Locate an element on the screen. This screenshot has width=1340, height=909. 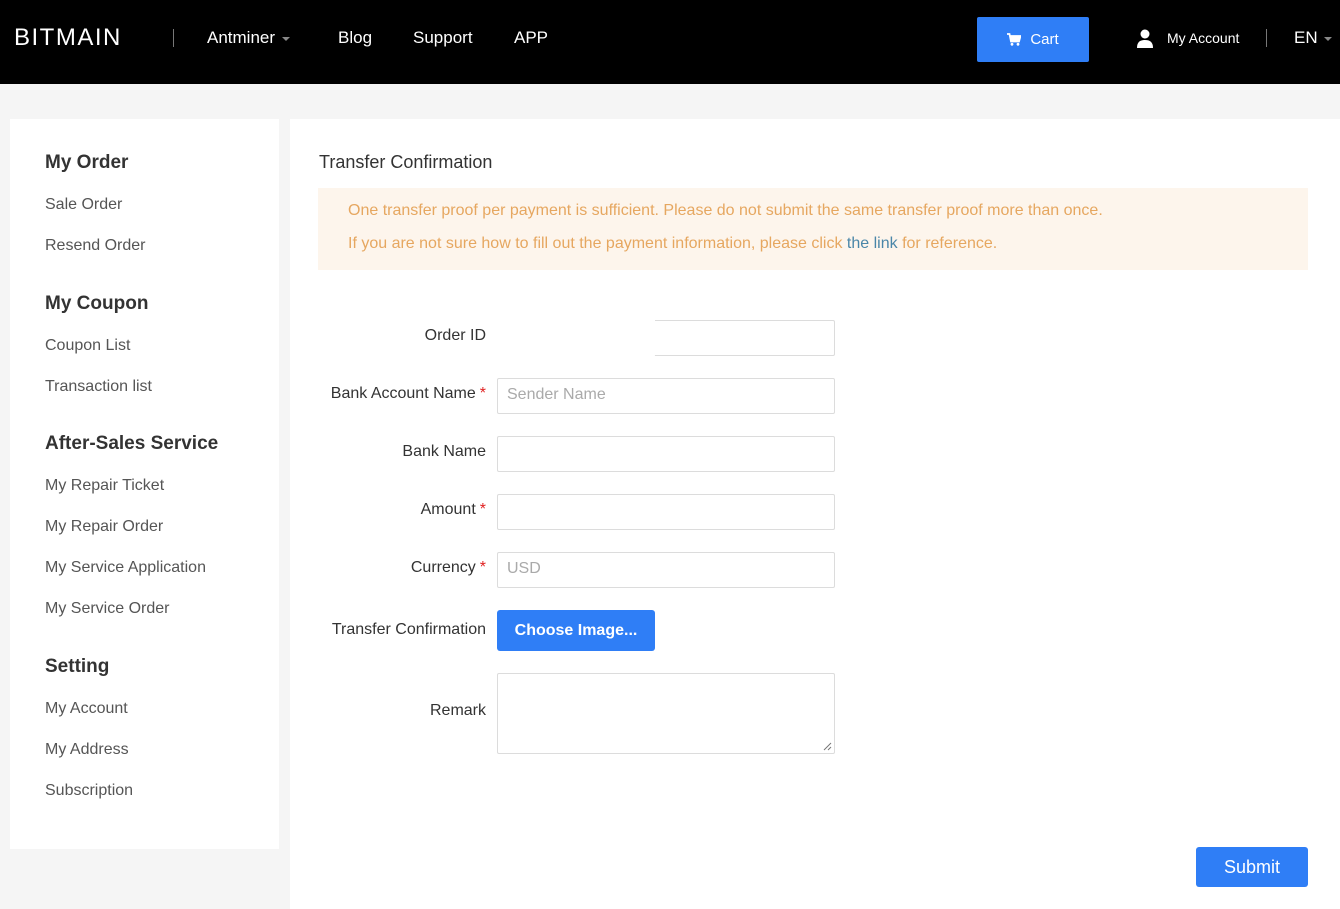
currency-label: Currency * is located at coordinates (391, 568).